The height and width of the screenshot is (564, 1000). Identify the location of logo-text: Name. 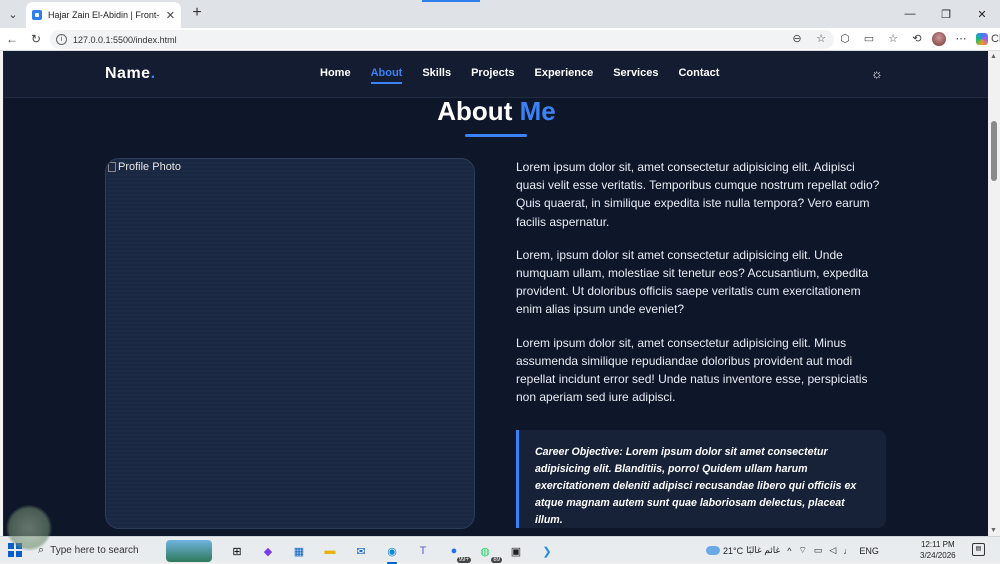
(128, 73).